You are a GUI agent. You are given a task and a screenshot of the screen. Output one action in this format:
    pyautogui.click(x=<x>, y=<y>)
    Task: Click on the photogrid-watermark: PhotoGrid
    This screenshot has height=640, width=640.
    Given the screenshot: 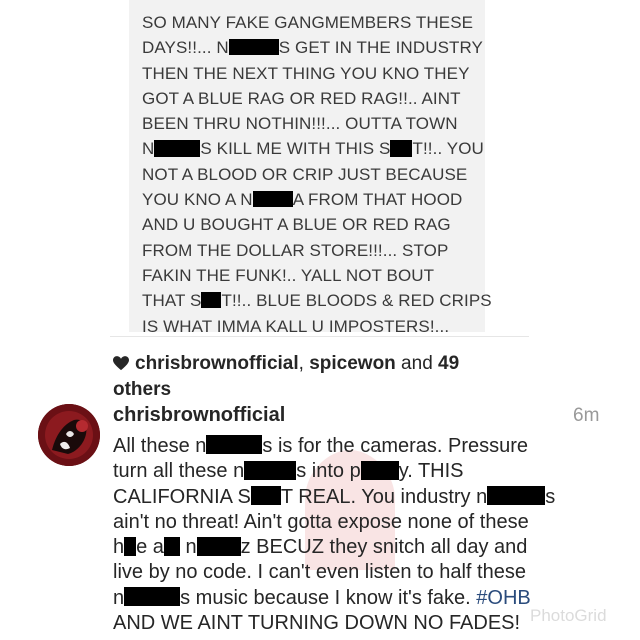 What is the action you would take?
    pyautogui.click(x=568, y=615)
    